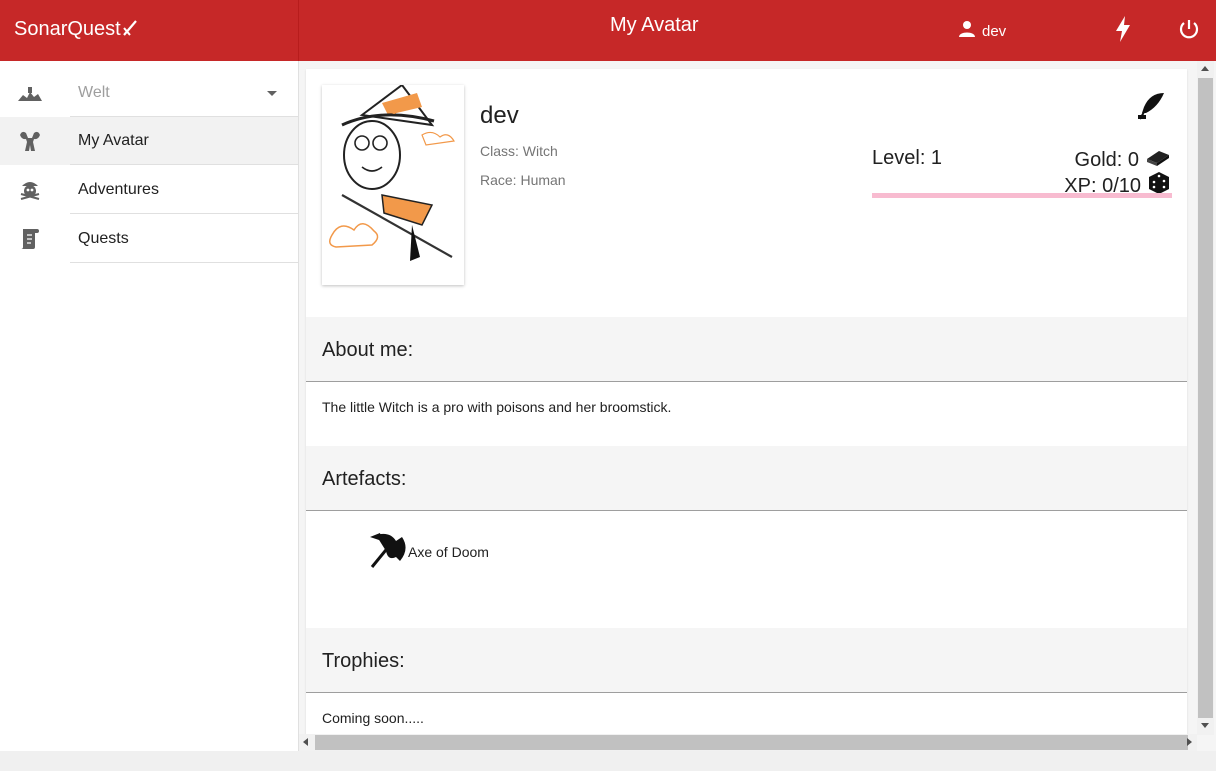  I want to click on horizontal-scrollbar, so click(748, 742).